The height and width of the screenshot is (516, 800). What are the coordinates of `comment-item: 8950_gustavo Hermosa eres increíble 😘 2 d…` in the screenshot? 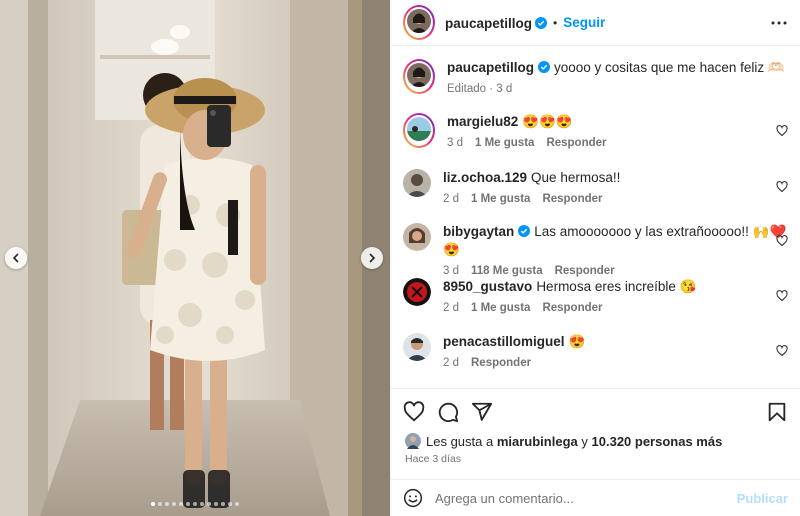 It's located at (595, 296).